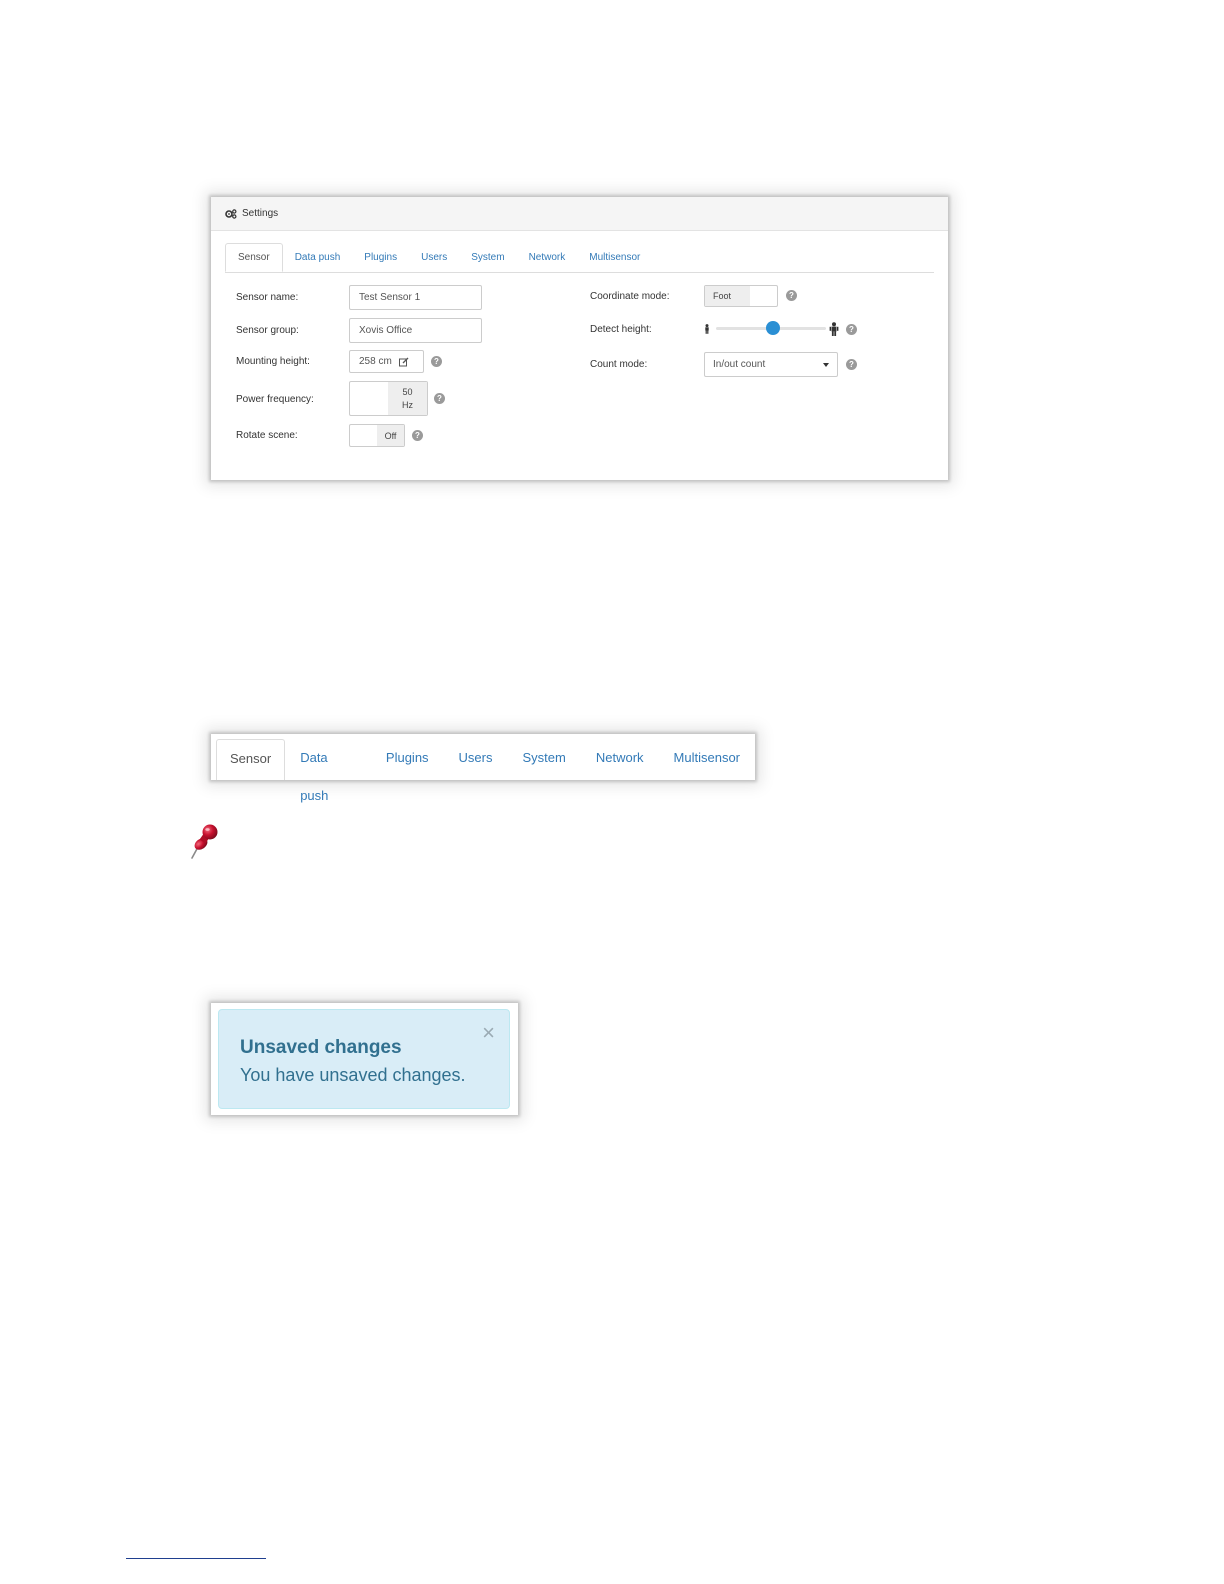  Describe the element at coordinates (791, 295) in the screenshot. I see `coordinate-mode-help-icon: ?` at that location.